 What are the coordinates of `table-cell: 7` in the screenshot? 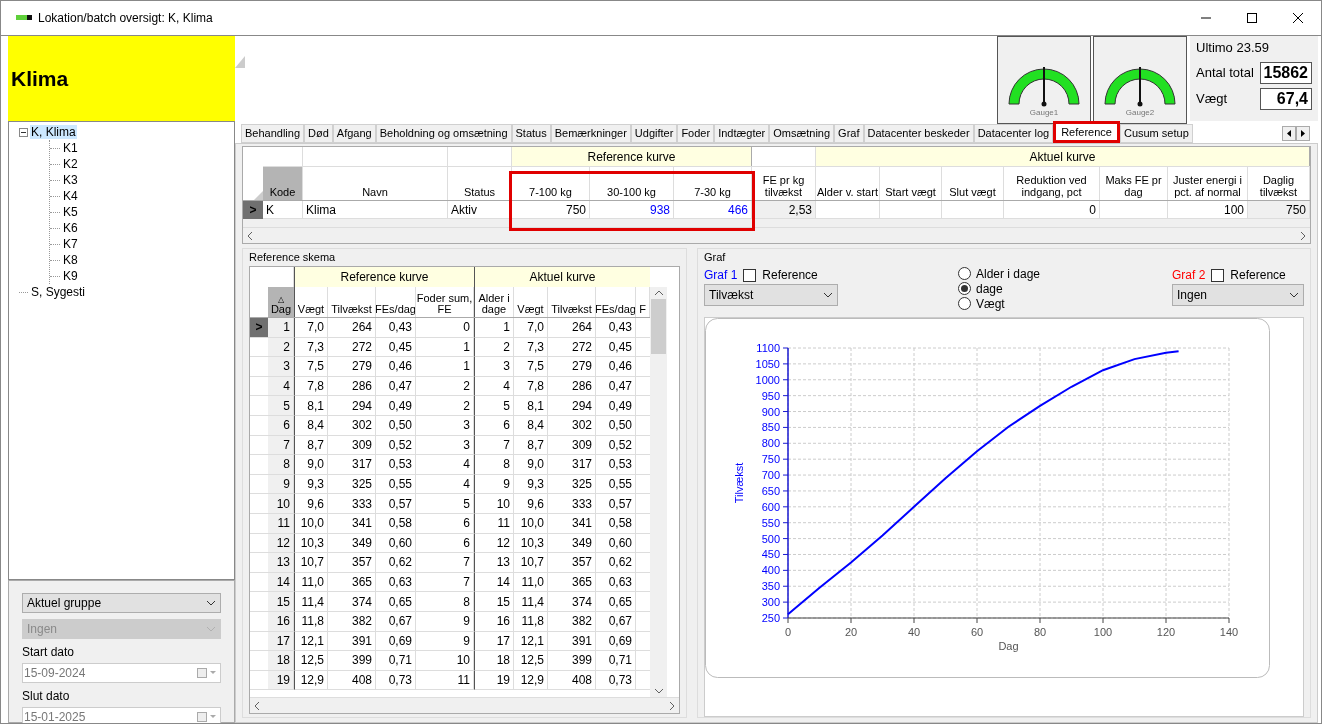 It's located at (445, 582).